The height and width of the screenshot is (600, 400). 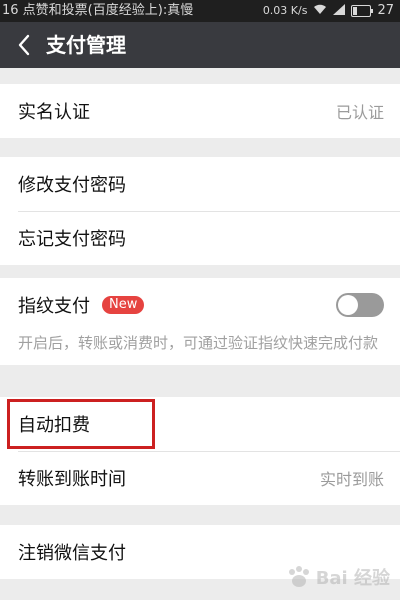 What do you see at coordinates (360, 305) in the screenshot?
I see `fingerprint-toggle` at bounding box center [360, 305].